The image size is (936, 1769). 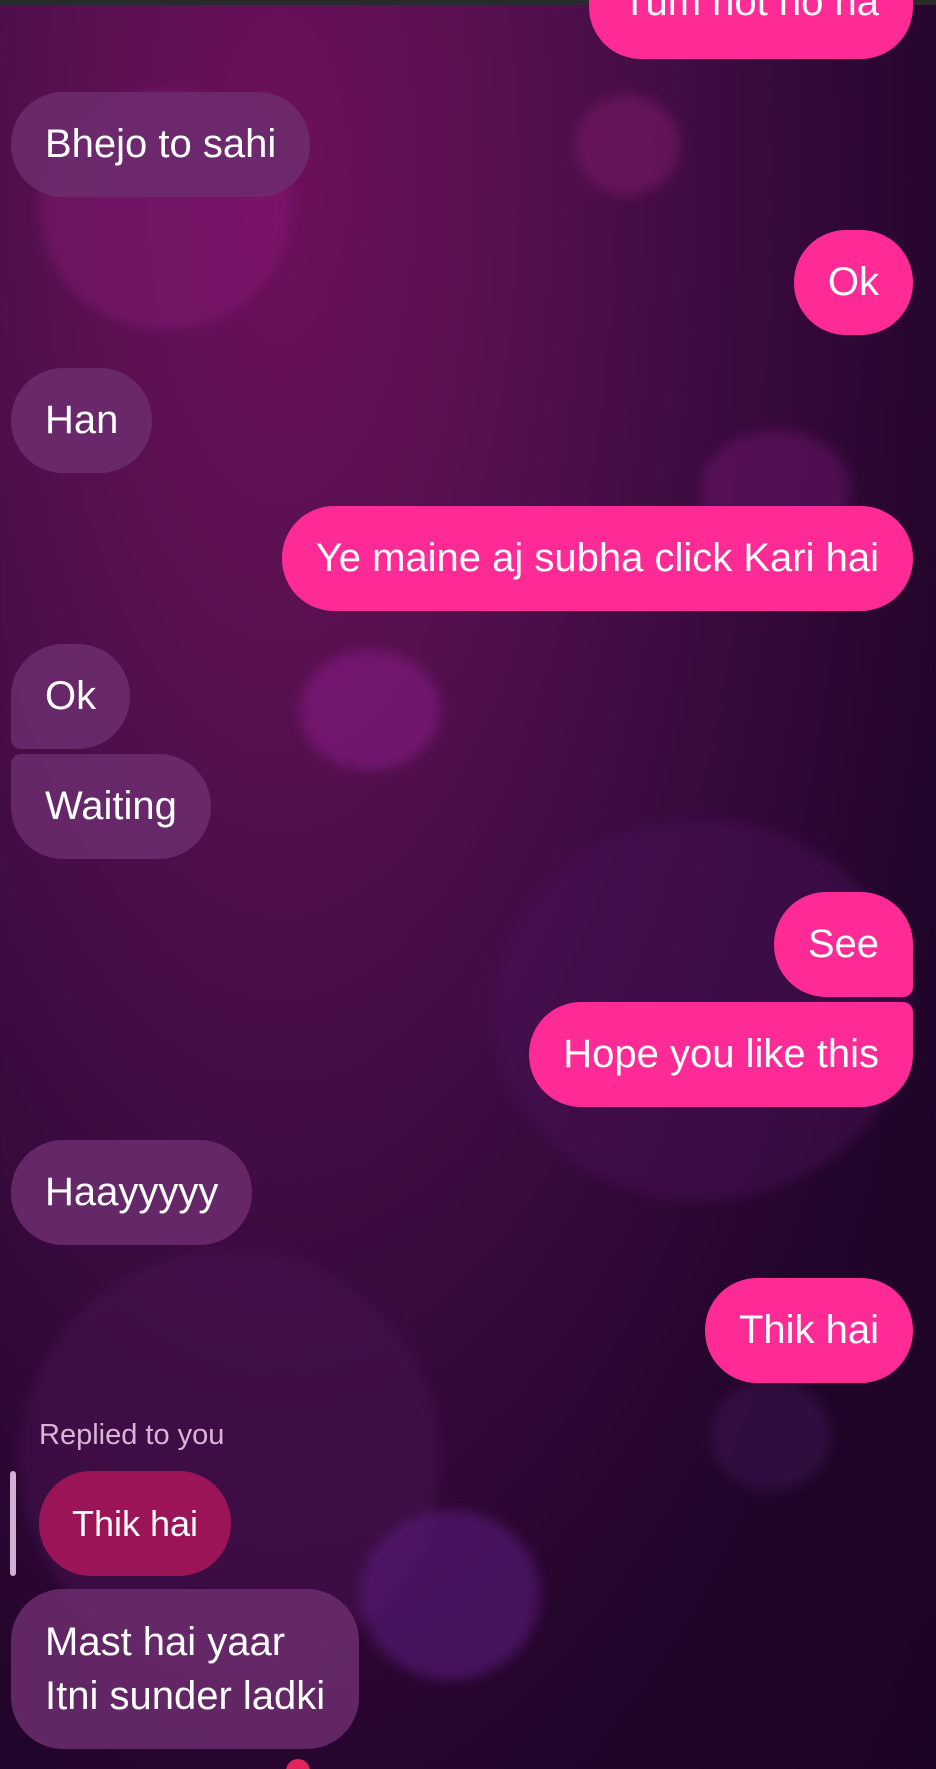 I want to click on quoted-message: Thik hai, so click(x=135, y=1523).